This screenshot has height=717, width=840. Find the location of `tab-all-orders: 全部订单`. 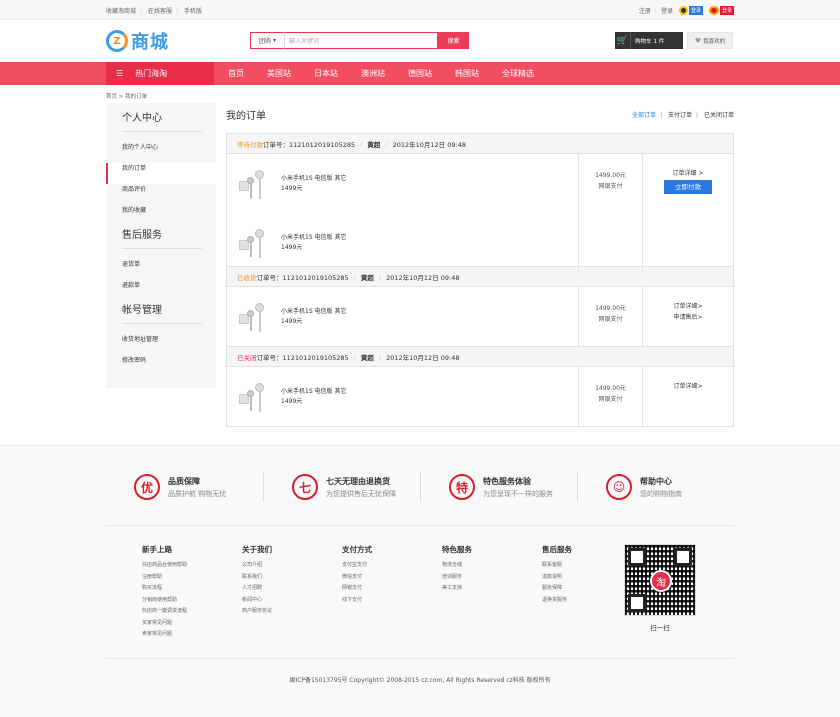

tab-all-orders: 全部订单 is located at coordinates (644, 115).